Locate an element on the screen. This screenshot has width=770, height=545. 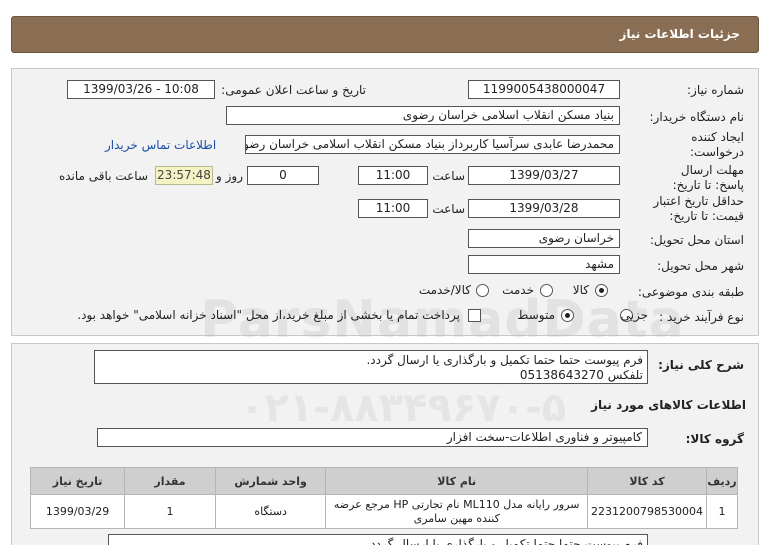
remaining-timer: 23:57:48 is located at coordinates (184, 175).